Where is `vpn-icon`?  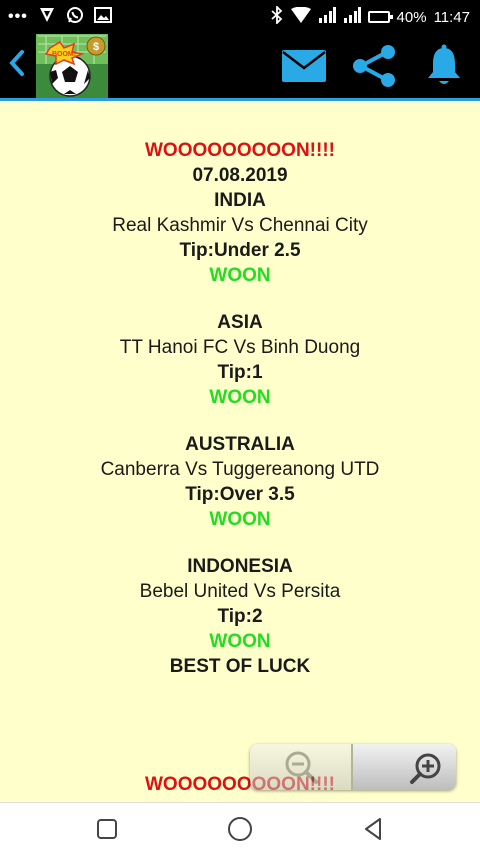 vpn-icon is located at coordinates (47, 17).